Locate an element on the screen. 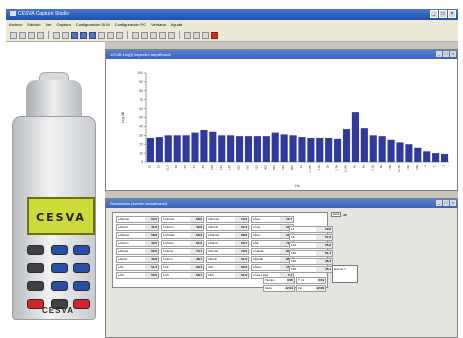 The image size is (463, 338). result-value: 43.0 is located at coordinates (151, 243).